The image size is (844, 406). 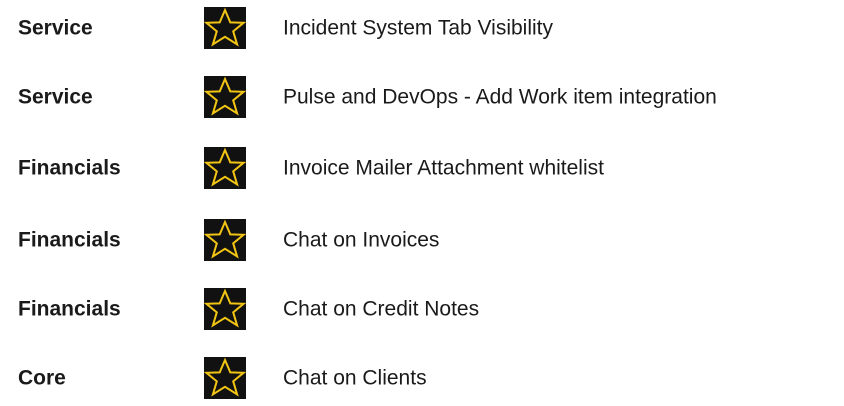 I want to click on list-item: Service Incident System Tab Visibility, so click(x=422, y=28).